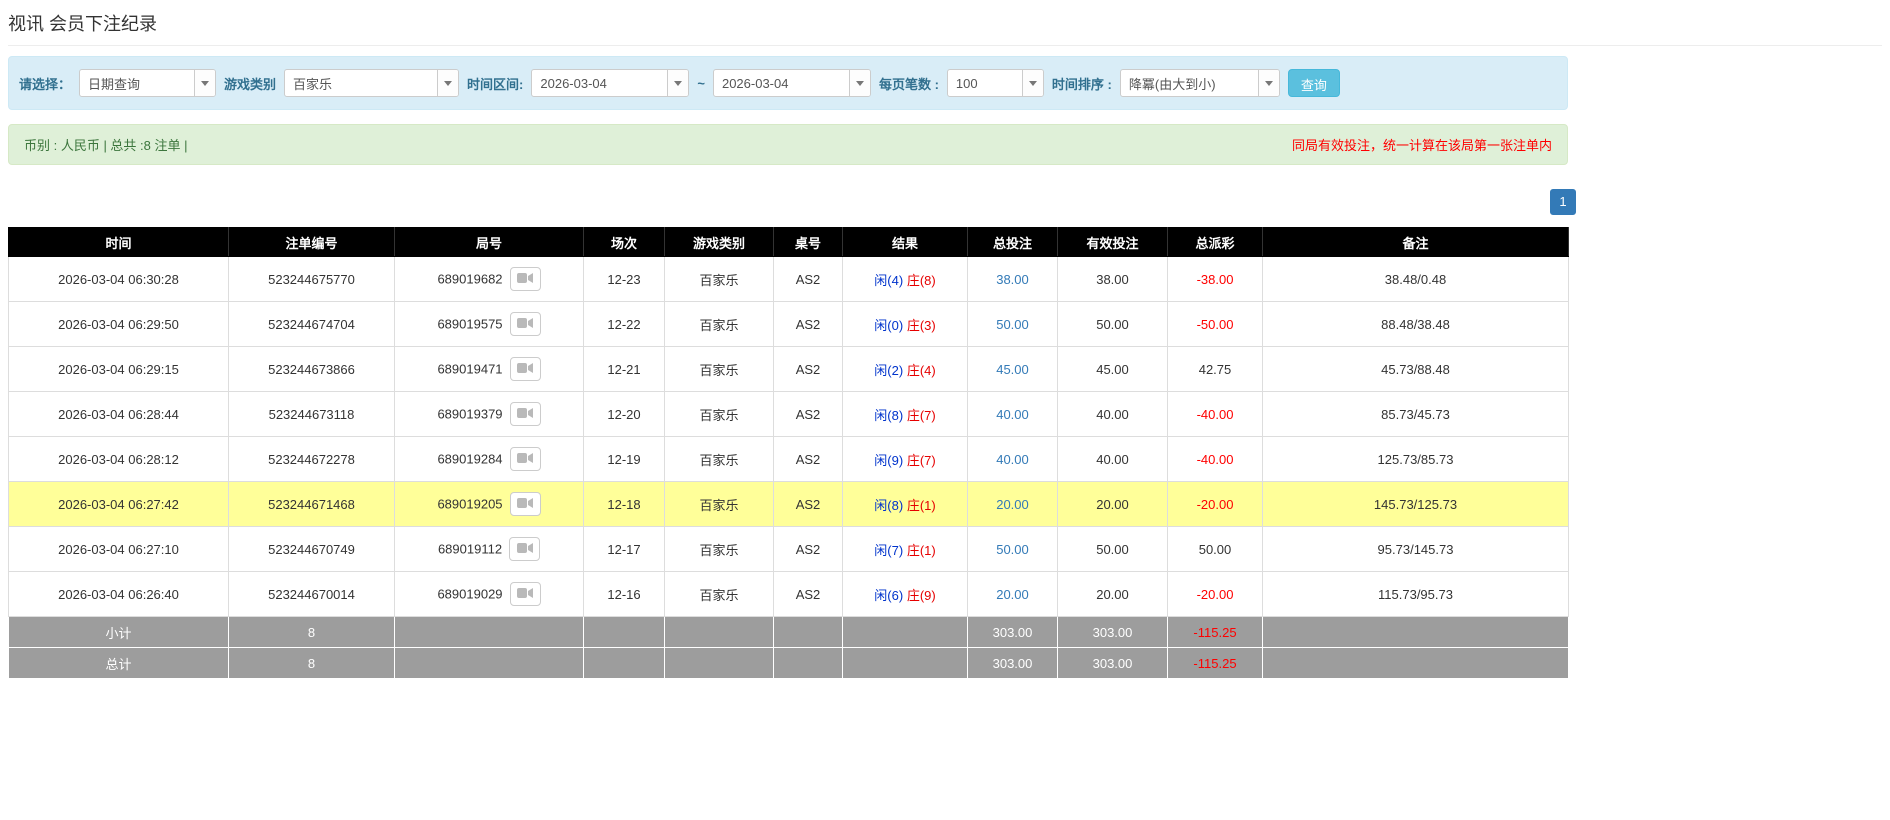  Describe the element at coordinates (372, 83) in the screenshot. I see `game-type-select: 百家乐` at that location.